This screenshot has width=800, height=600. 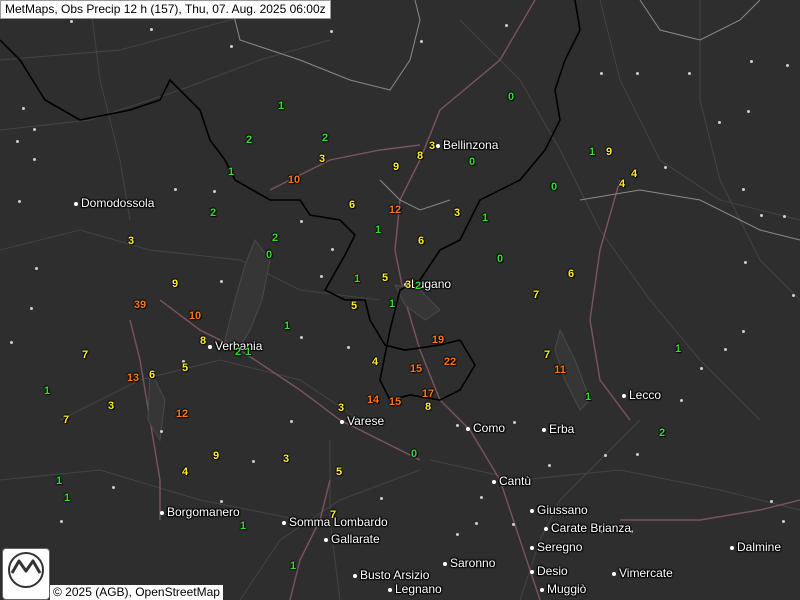 What do you see at coordinates (136, 592) in the screenshot?
I see `attribution: © 2025 (AGB), OpenStreetMap` at bounding box center [136, 592].